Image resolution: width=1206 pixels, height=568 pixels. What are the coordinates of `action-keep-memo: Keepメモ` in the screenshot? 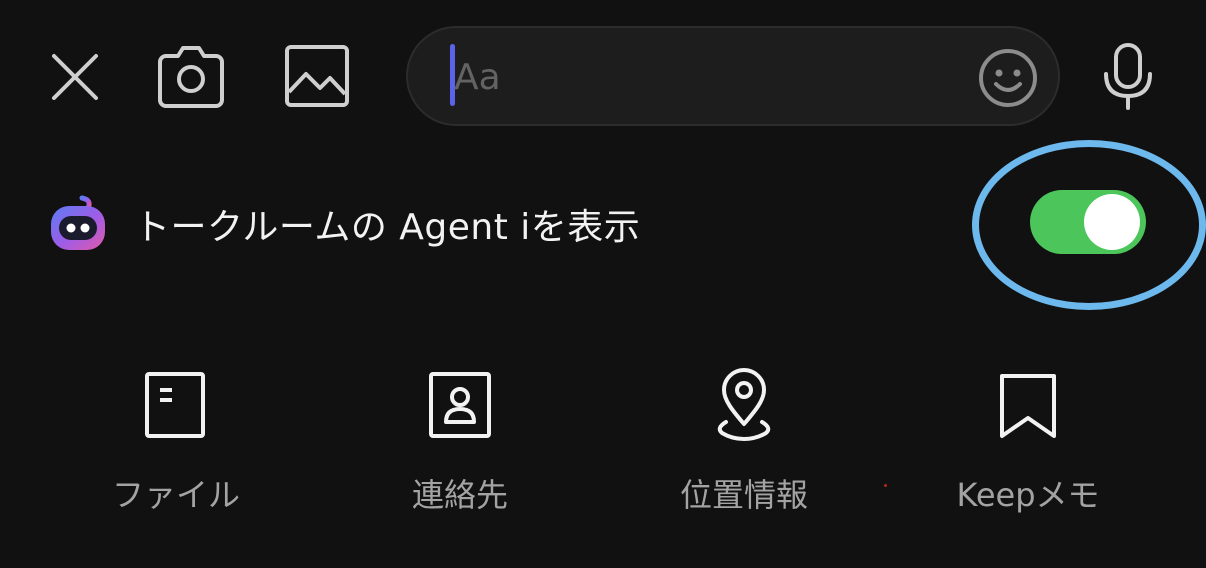 It's located at (1028, 446).